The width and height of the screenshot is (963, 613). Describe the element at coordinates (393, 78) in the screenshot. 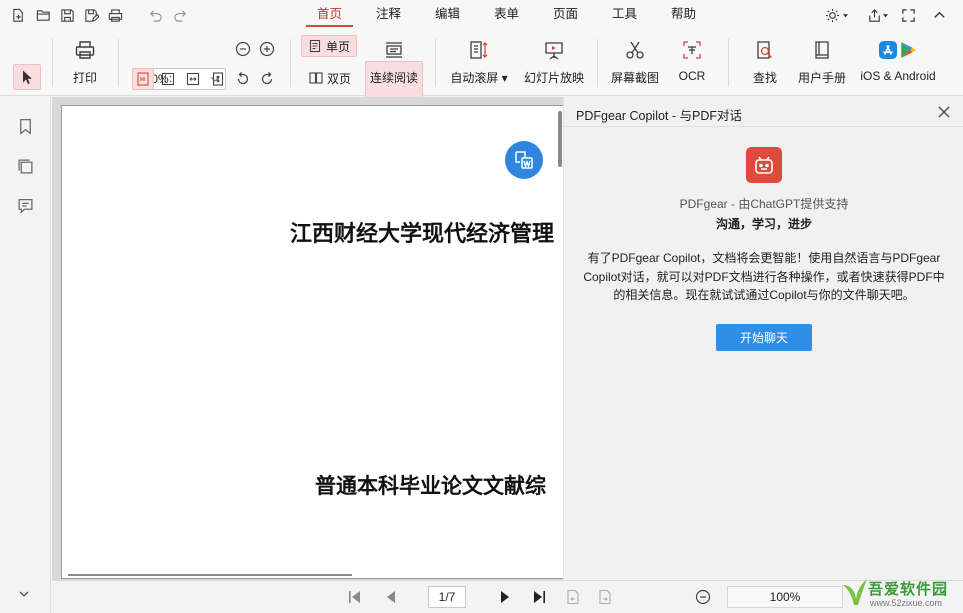

I see `continuous-read-label: 连续阅读` at that location.